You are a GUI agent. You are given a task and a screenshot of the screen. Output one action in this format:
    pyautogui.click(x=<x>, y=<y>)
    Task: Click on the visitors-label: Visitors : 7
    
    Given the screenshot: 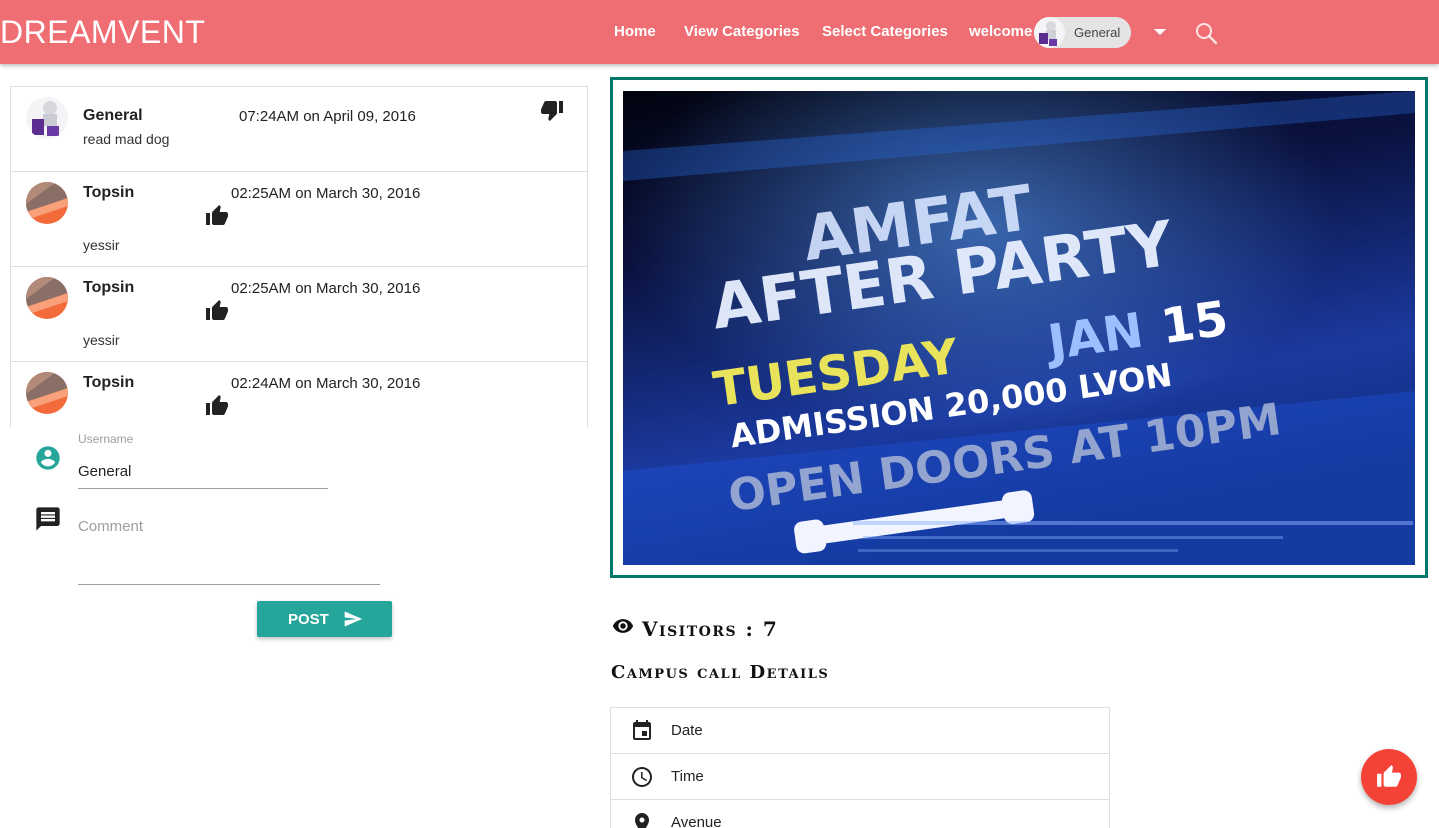 What is the action you would take?
    pyautogui.click(x=710, y=629)
    